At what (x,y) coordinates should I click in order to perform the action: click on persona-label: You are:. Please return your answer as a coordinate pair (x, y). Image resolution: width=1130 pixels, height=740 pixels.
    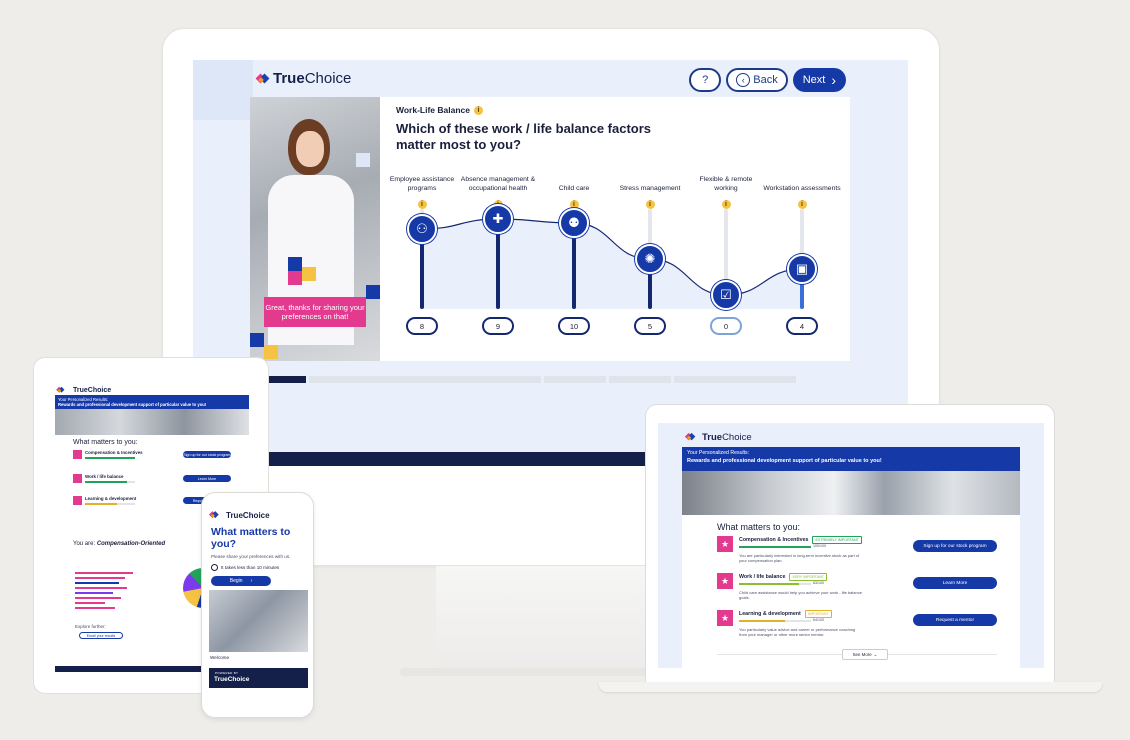
    Looking at the image, I should click on (84, 544).